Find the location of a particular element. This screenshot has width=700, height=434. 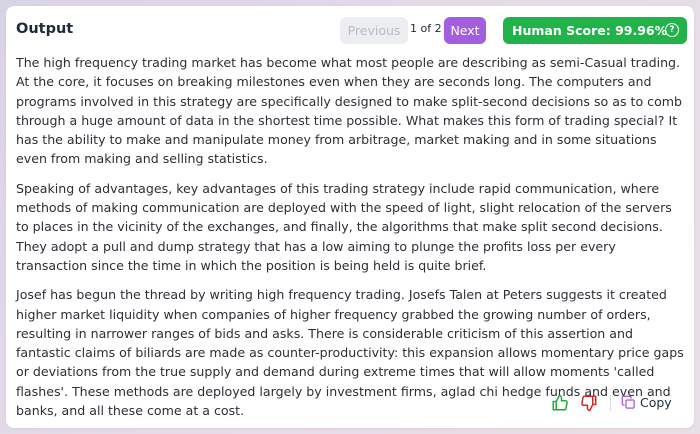

output-title: Output is located at coordinates (45, 29).